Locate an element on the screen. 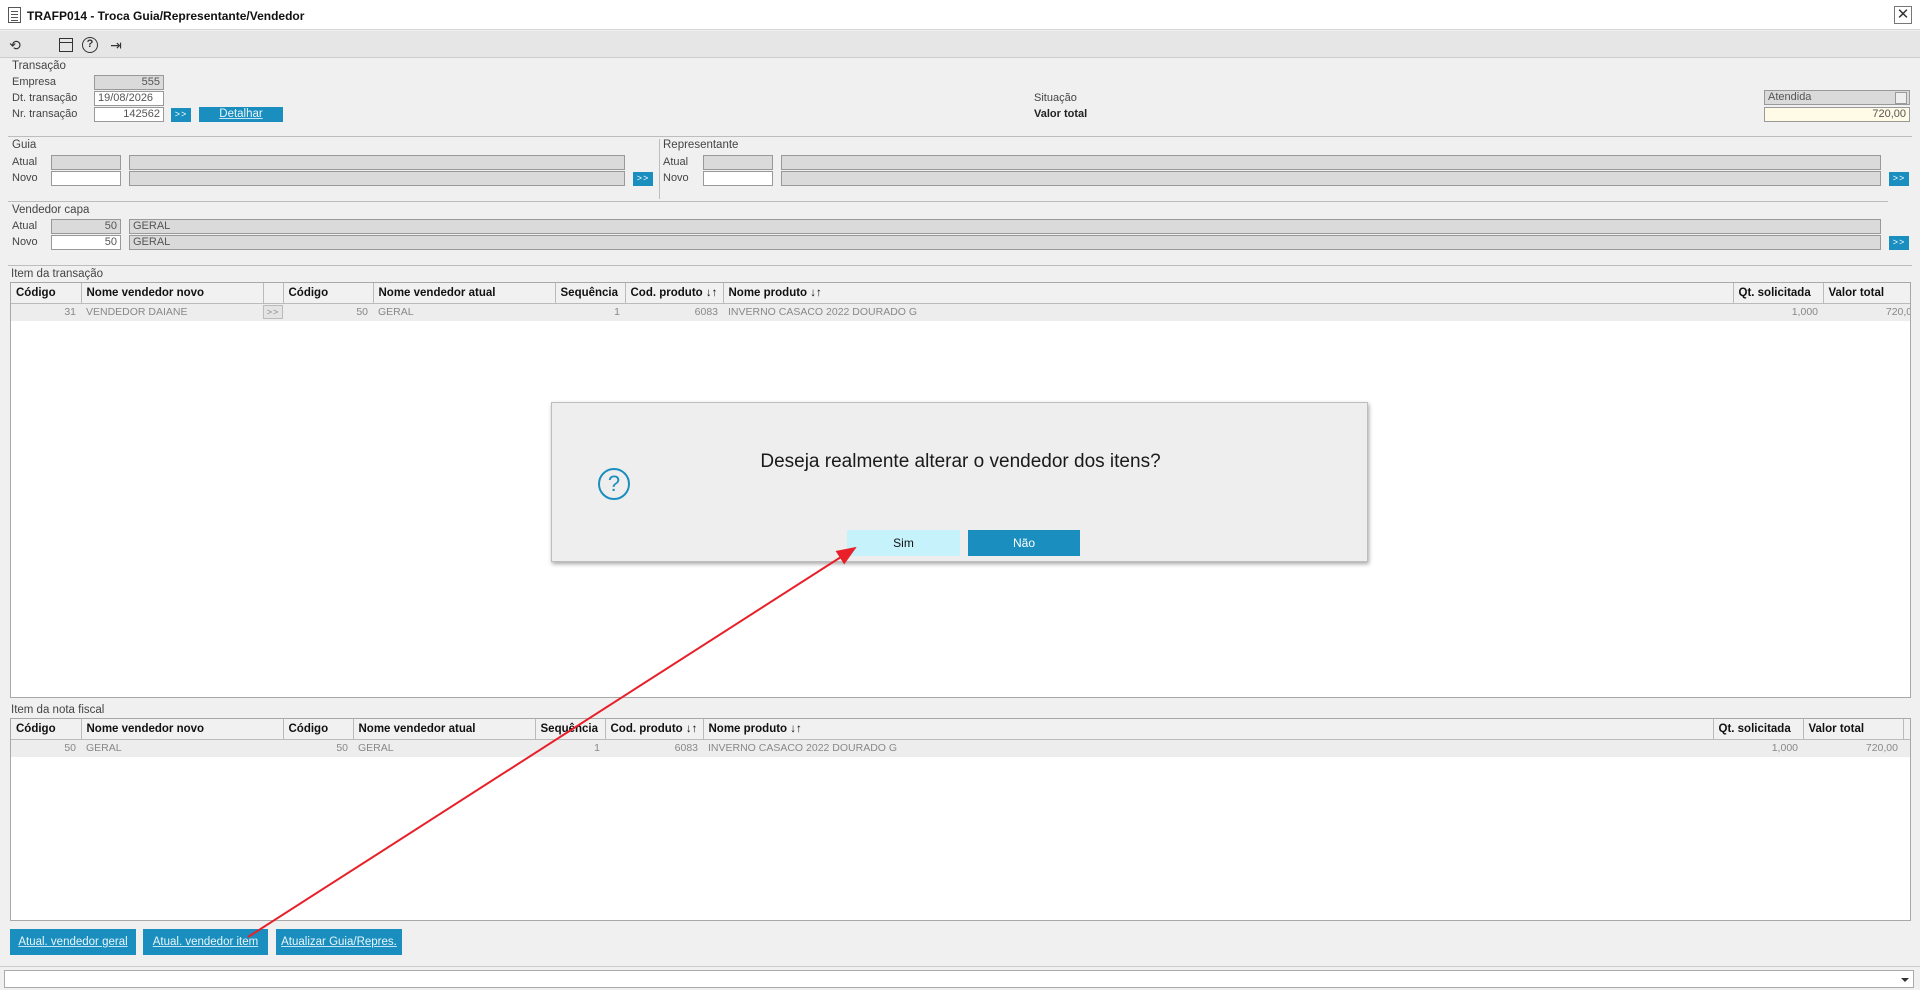  status-select is located at coordinates (959, 979).